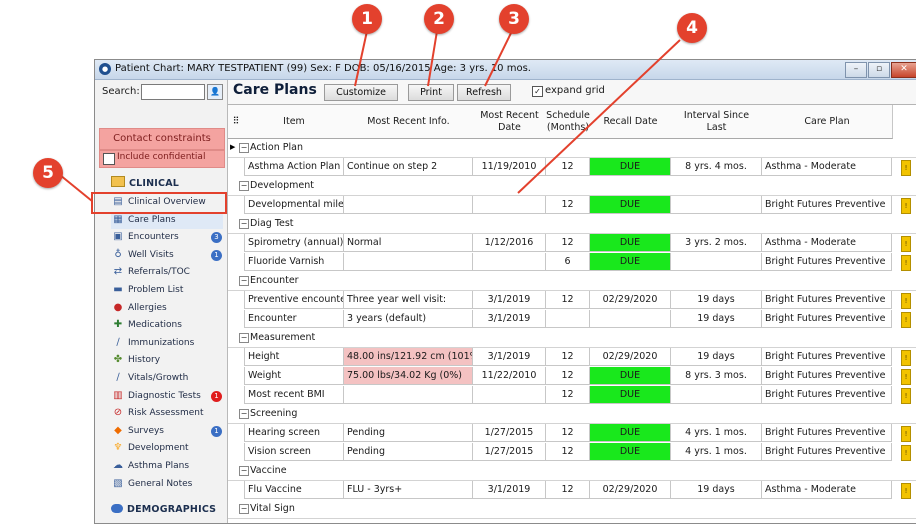  What do you see at coordinates (167, 344) in the screenshot?
I see `sidebar-item-immunizations: ∕ Immunizations` at bounding box center [167, 344].